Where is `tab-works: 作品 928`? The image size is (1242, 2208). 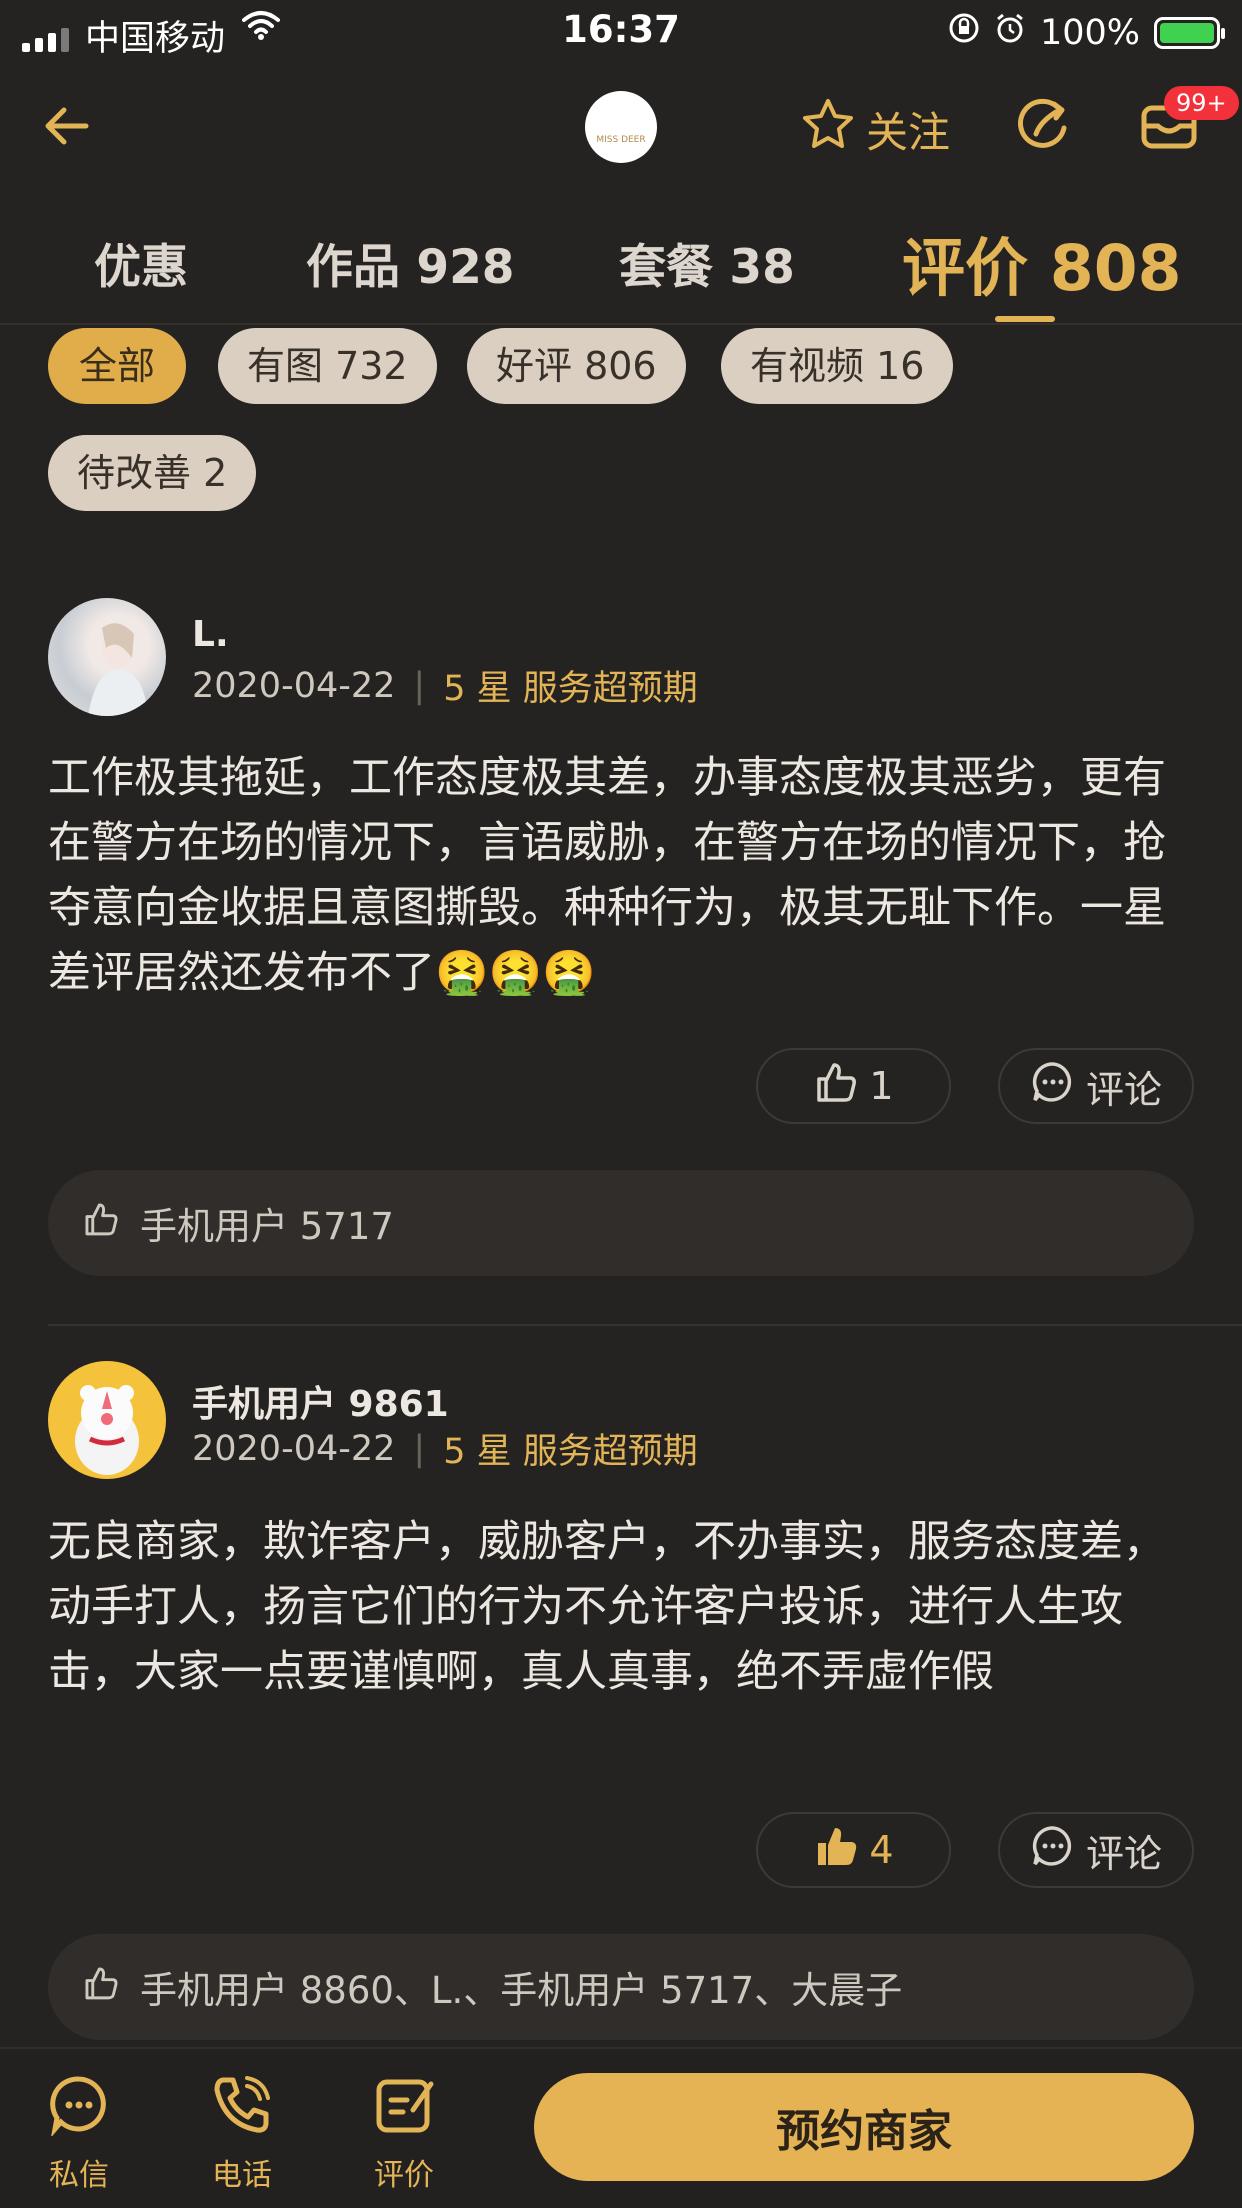
tab-works: 作品 928 is located at coordinates (410, 262).